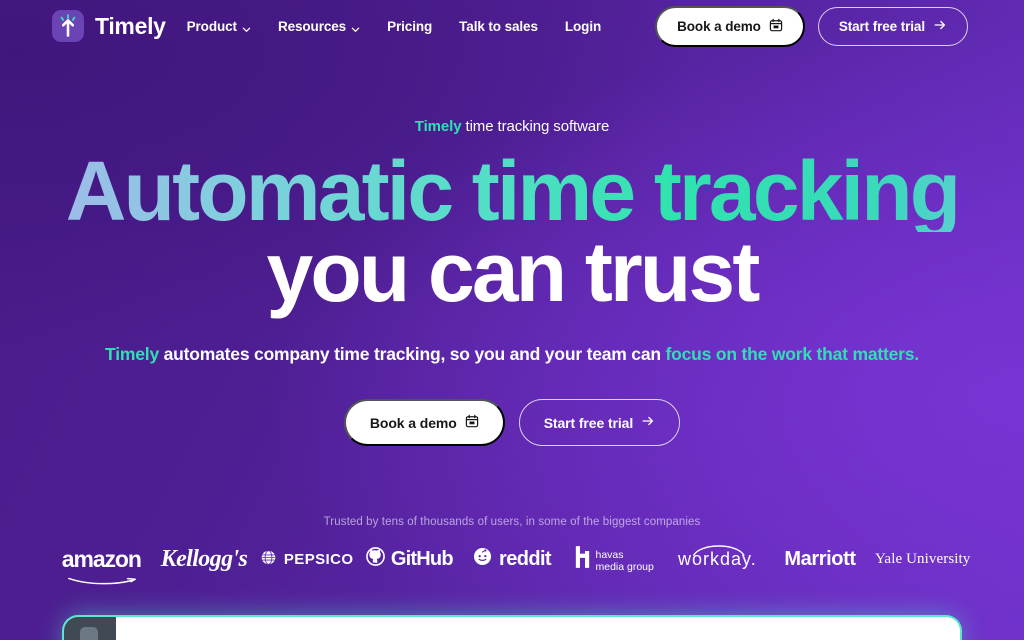 The width and height of the screenshot is (1024, 640). I want to click on logo-havas: havas media group, so click(614, 559).